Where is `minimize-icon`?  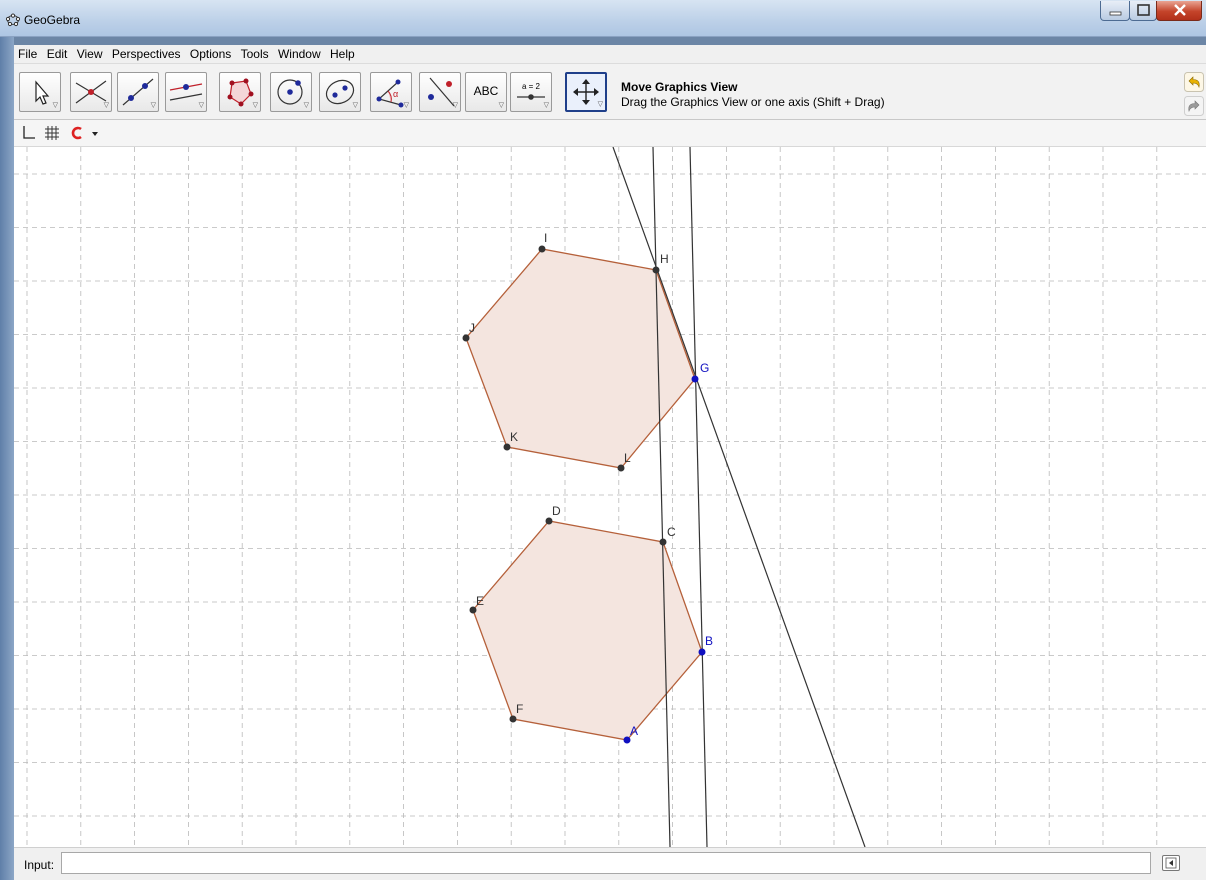
minimize-icon is located at coordinates (1115, 13).